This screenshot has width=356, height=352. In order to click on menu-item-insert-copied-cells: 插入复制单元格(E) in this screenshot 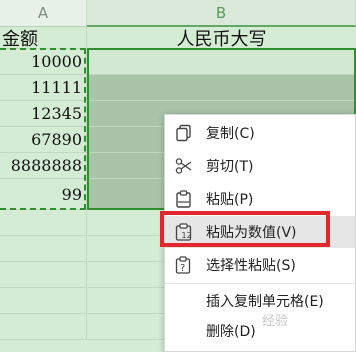, I will do `click(260, 301)`.